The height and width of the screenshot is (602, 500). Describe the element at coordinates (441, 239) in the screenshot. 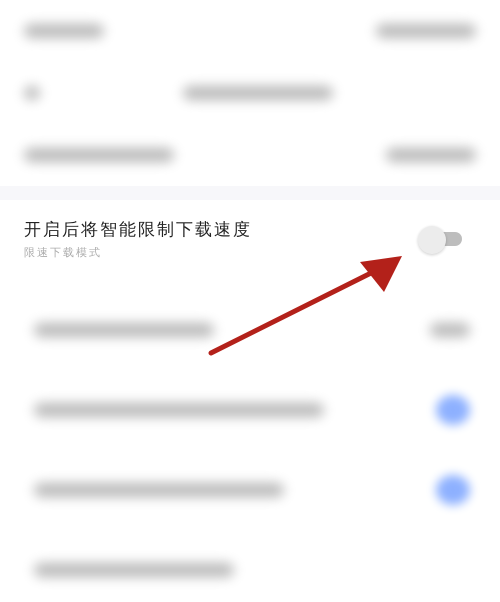

I see `toggle-switch` at that location.